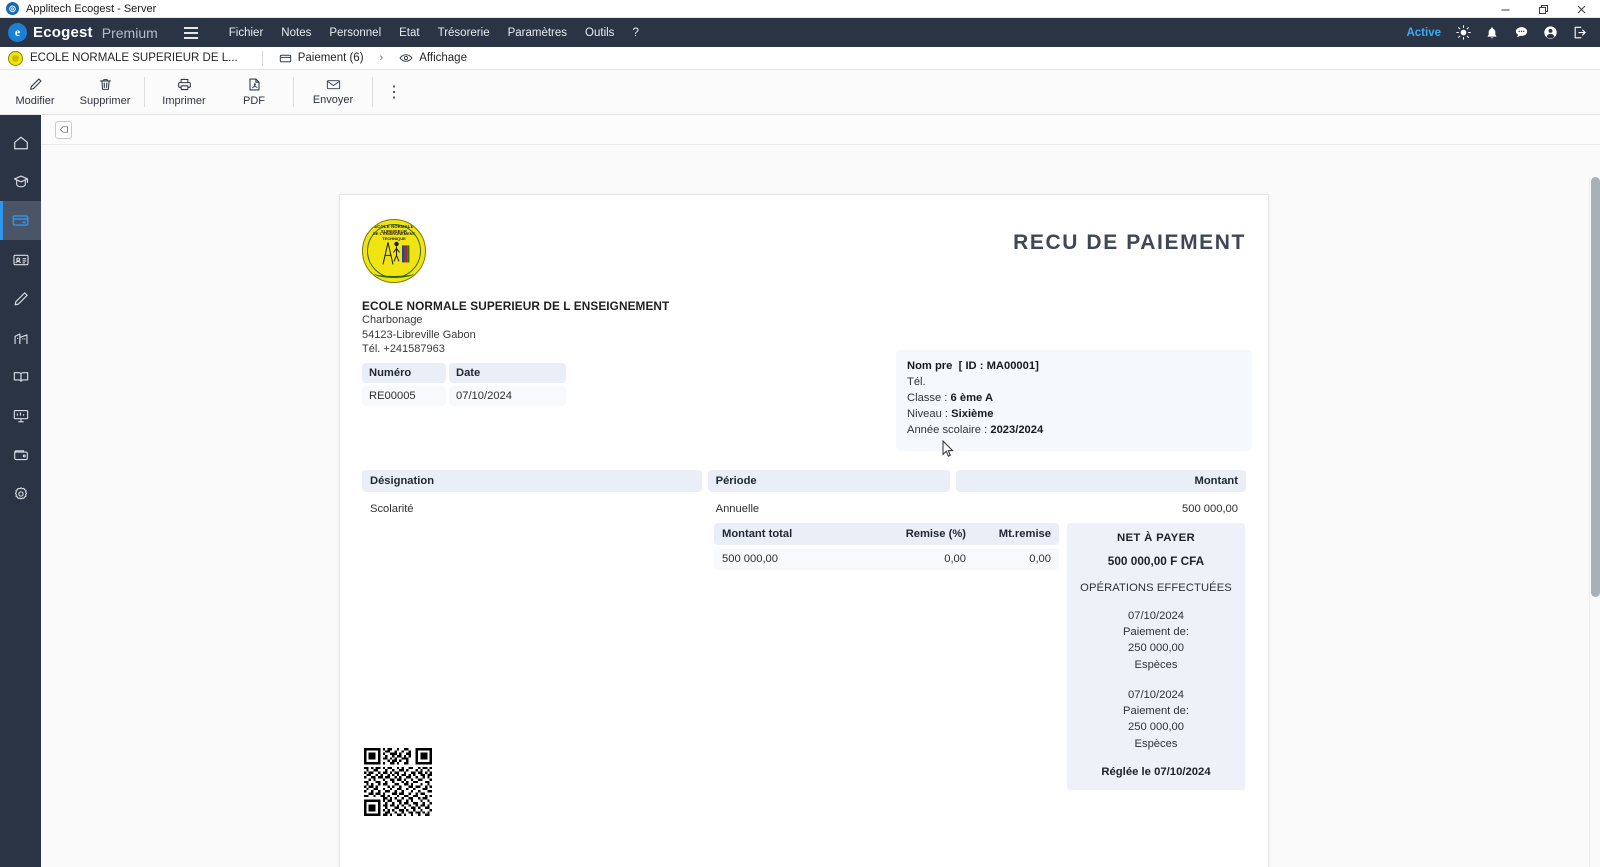 The image size is (1600, 867). Describe the element at coordinates (1521, 32) in the screenshot. I see `chat-icon` at that location.